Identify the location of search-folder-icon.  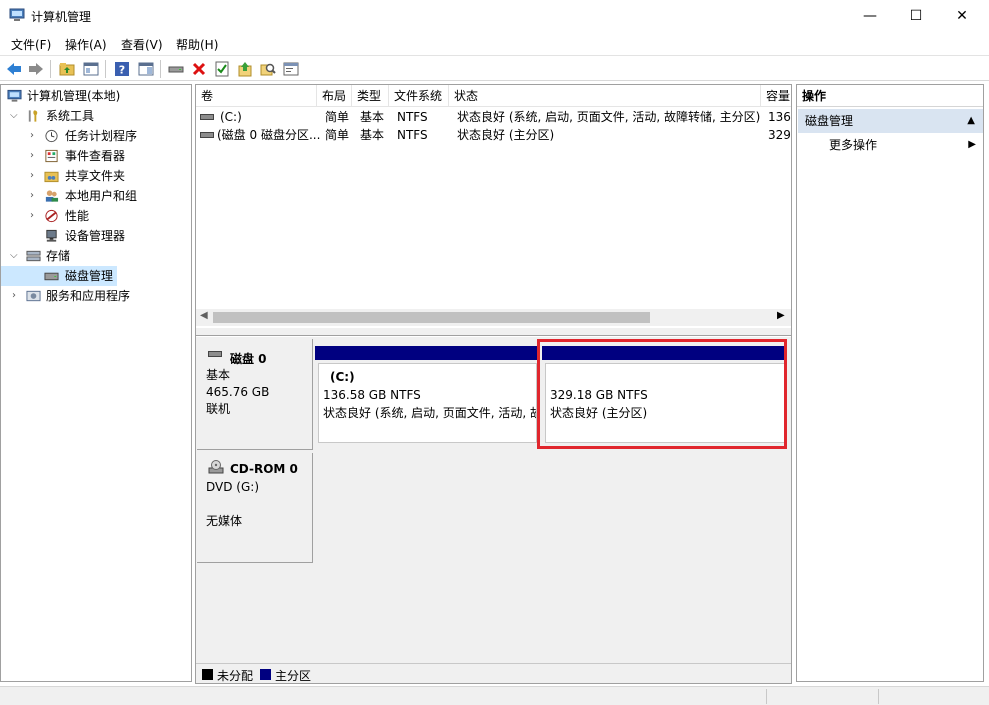
(268, 69).